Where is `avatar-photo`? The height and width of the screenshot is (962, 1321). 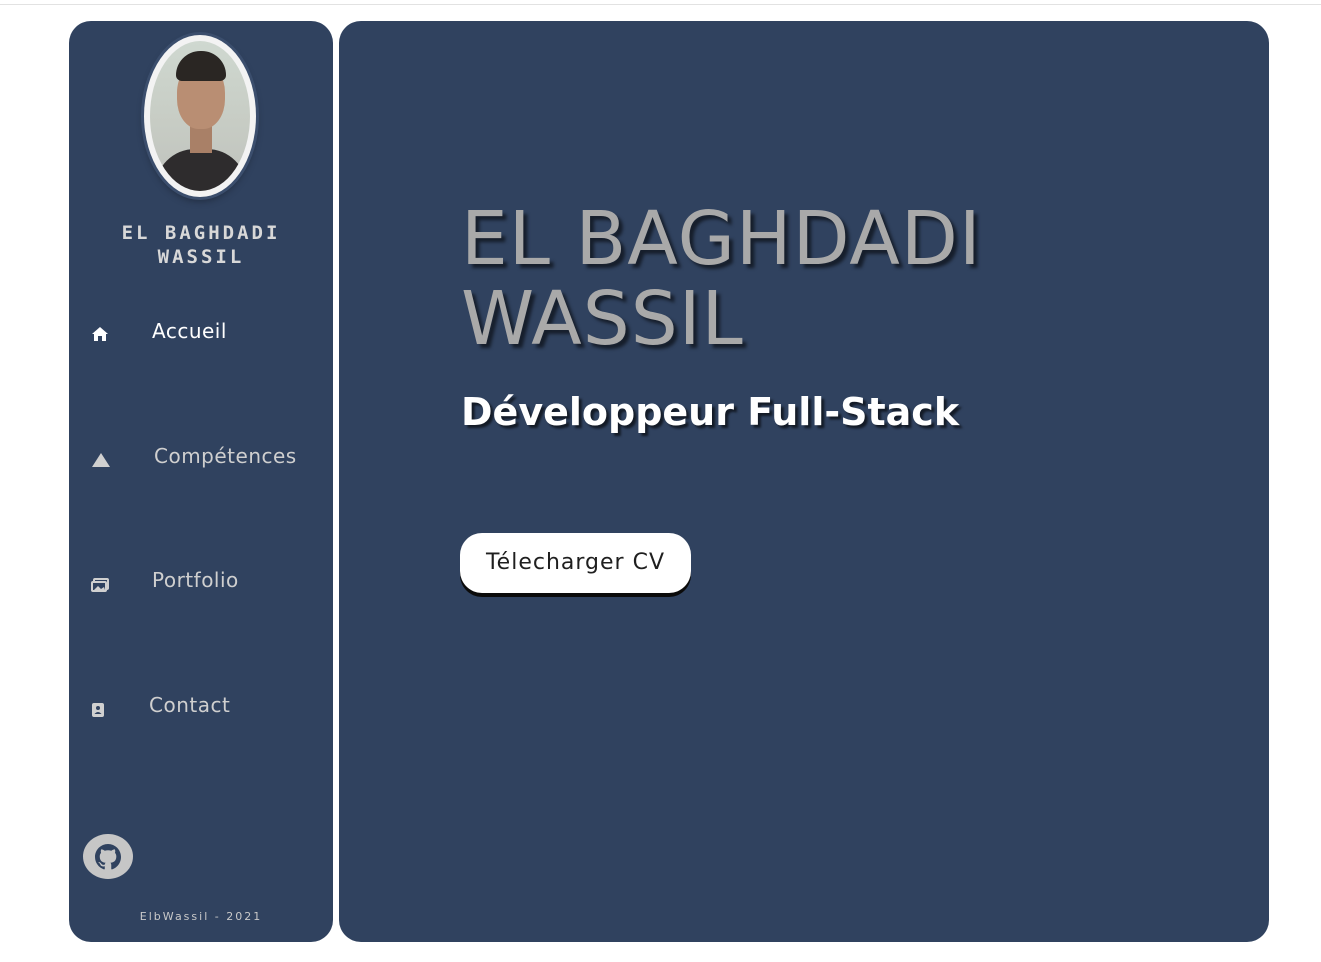 avatar-photo is located at coordinates (200, 116).